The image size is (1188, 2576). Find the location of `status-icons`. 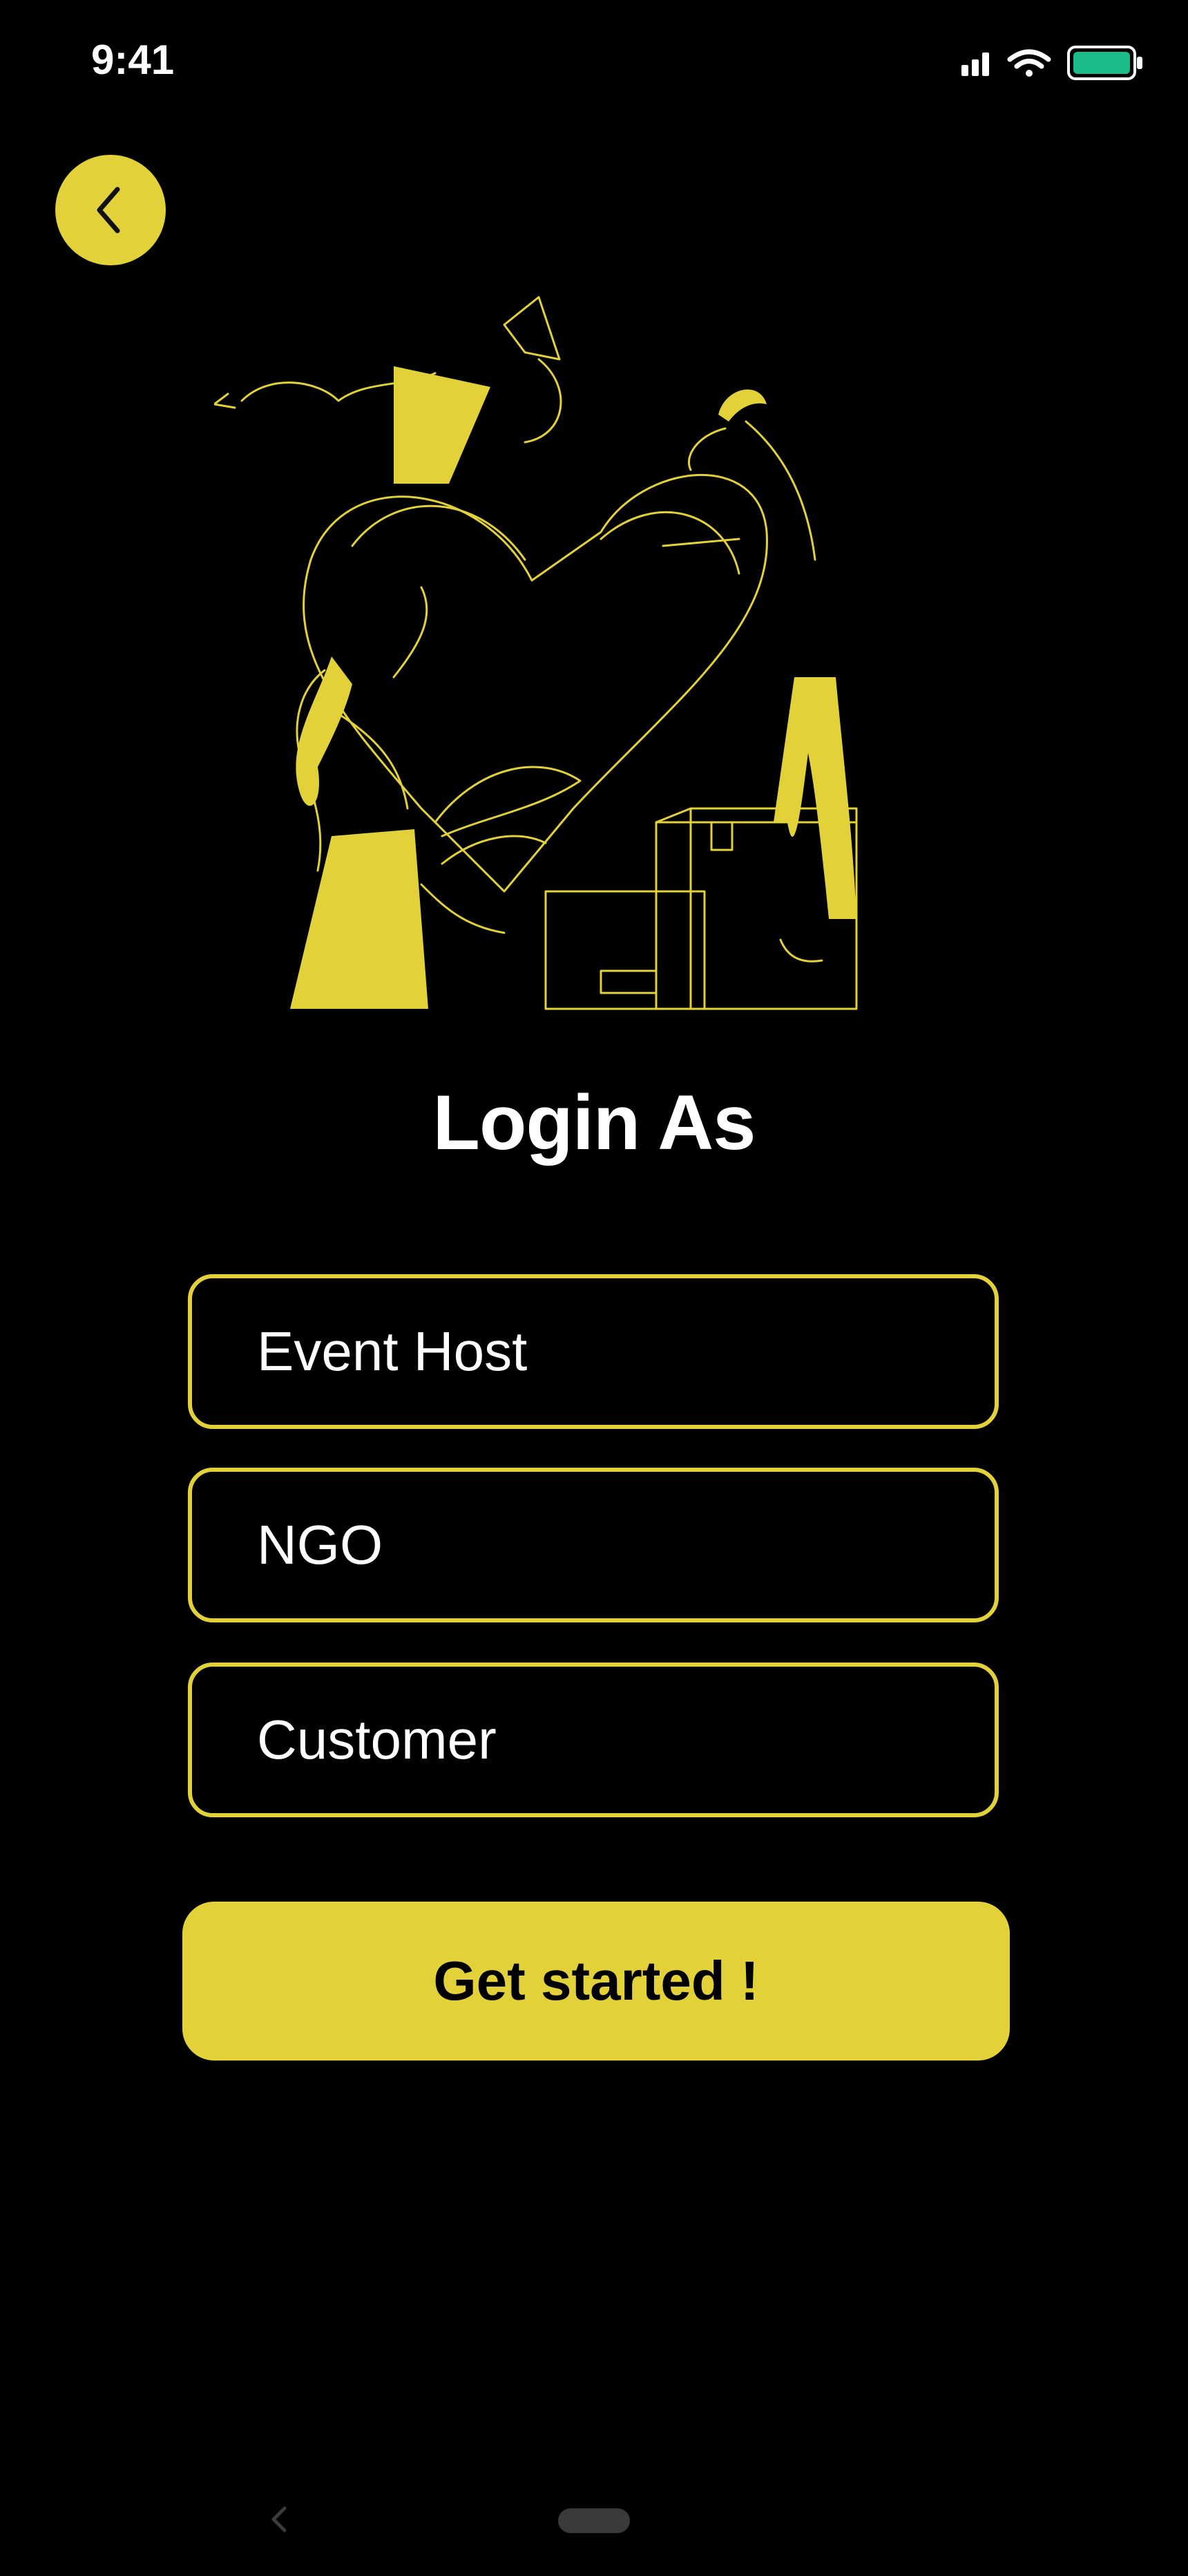

status-icons is located at coordinates (1051, 63).